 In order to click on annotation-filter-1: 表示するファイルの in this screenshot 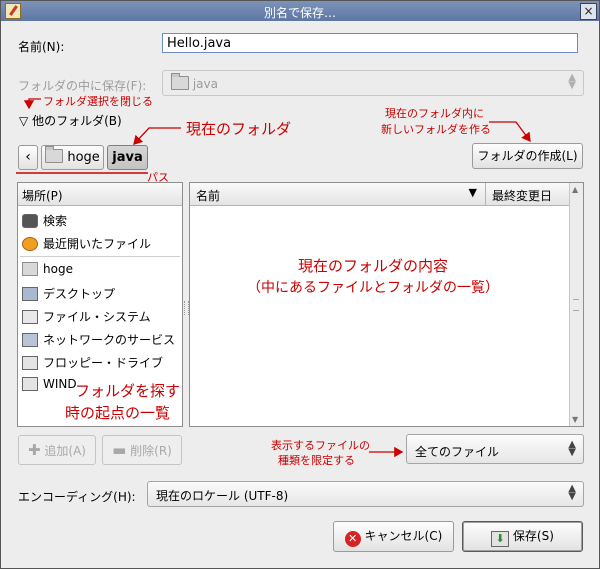, I will do `click(320, 445)`.